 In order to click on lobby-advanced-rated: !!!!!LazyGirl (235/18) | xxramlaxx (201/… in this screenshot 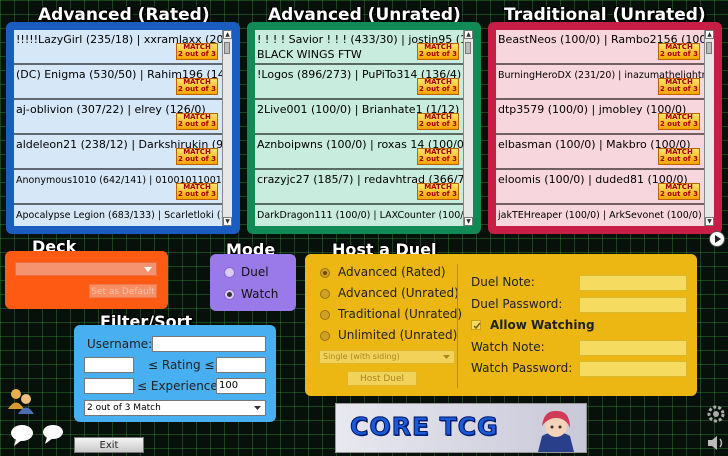, I will do `click(123, 128)`.